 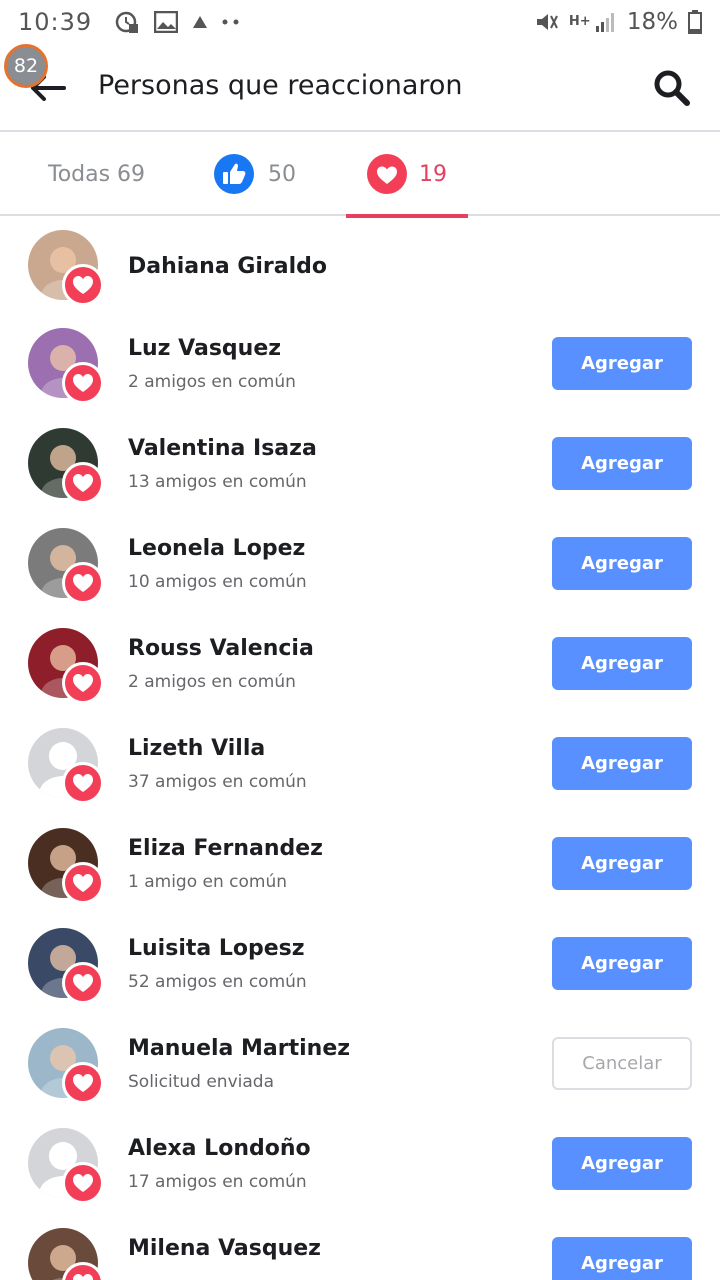 I want to click on person-row: Milena Vasquez Agregar, so click(x=360, y=1247).